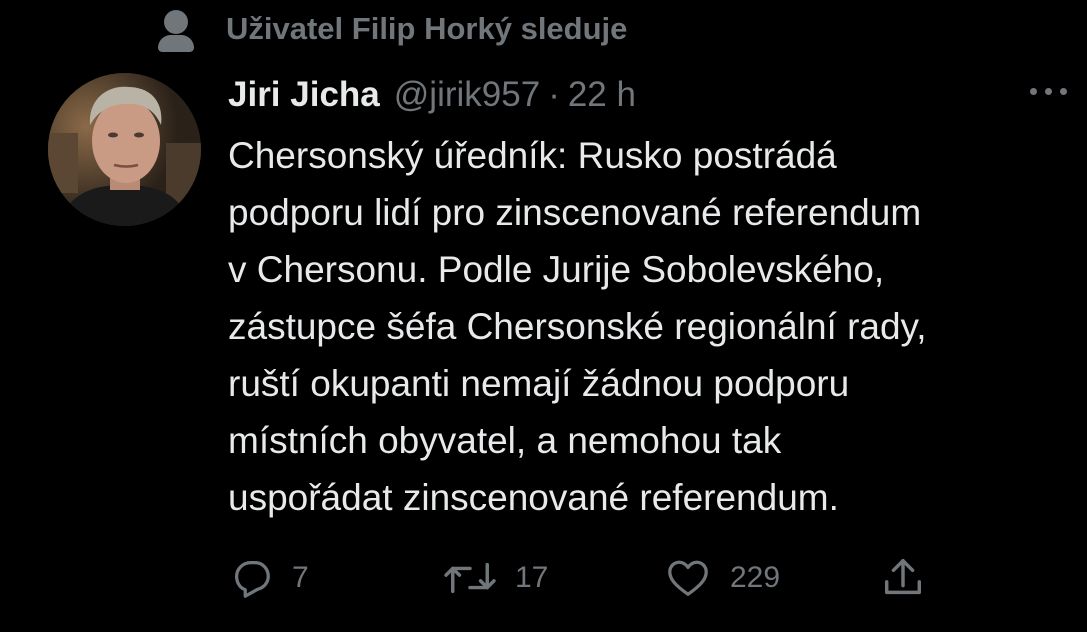 The height and width of the screenshot is (632, 1087). What do you see at coordinates (688, 578) in the screenshot?
I see `heart-icon` at bounding box center [688, 578].